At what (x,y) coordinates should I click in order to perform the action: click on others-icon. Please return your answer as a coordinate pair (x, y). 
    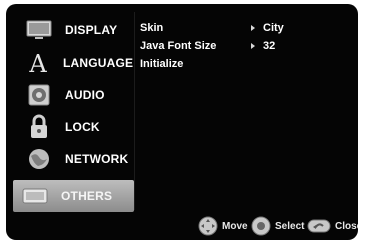
    Looking at the image, I should click on (35, 196).